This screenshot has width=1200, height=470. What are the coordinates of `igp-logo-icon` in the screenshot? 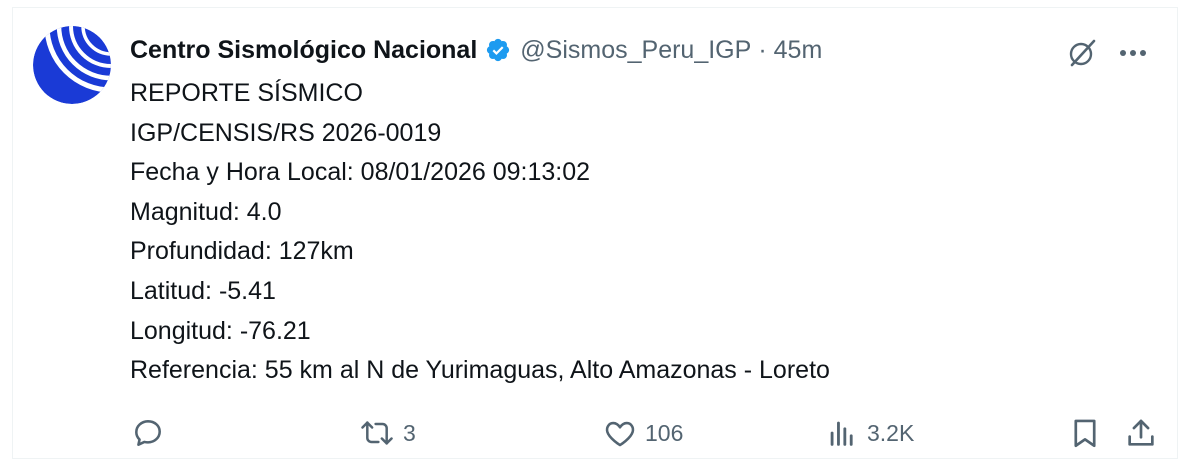 It's located at (72, 65).